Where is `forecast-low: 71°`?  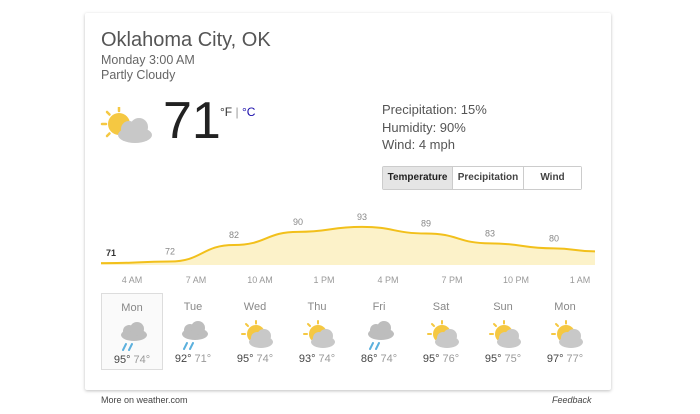 forecast-low: 71° is located at coordinates (203, 359).